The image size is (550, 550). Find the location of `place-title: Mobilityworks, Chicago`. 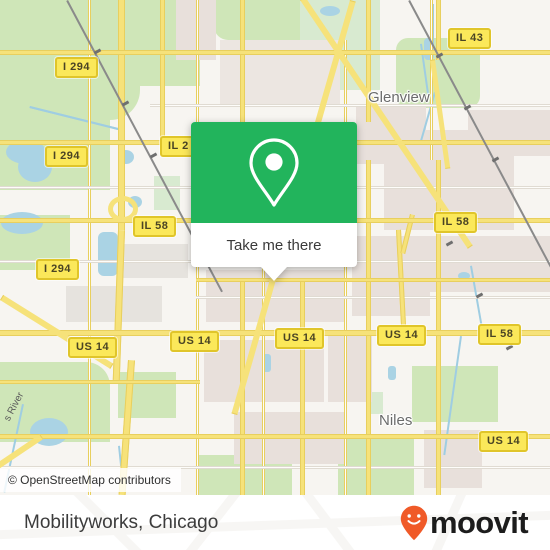

place-title: Mobilityworks, Chicago is located at coordinates (121, 522).